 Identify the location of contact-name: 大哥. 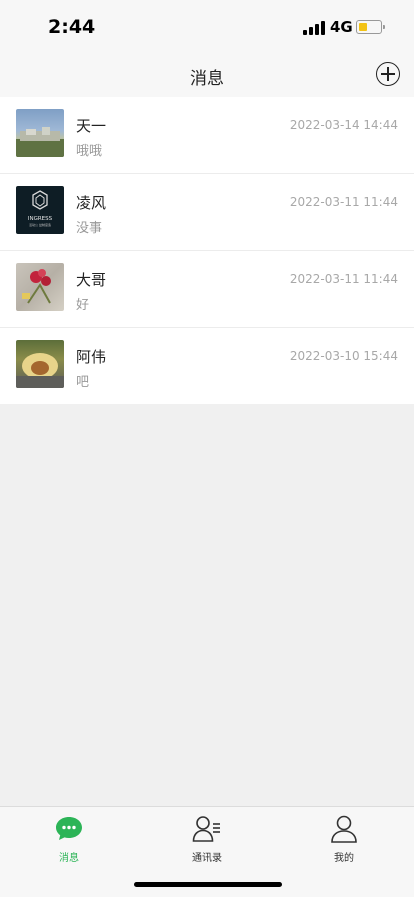
(91, 280).